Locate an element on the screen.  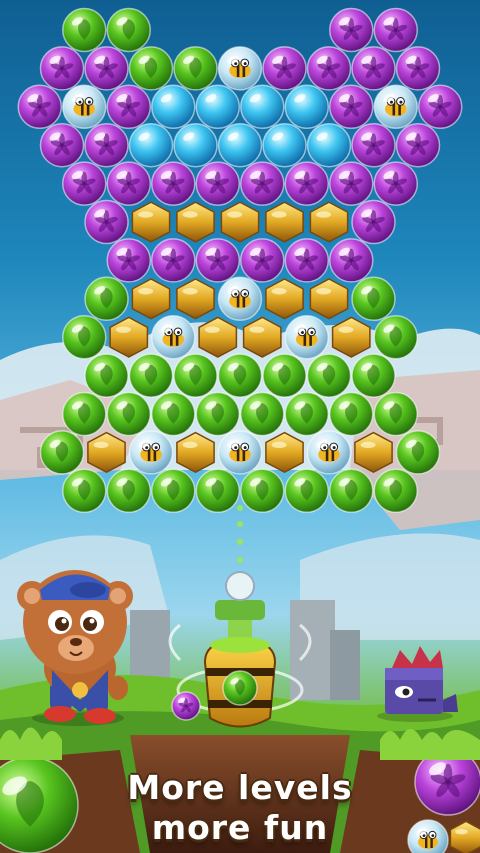
box-monster is located at coordinates (417, 684).